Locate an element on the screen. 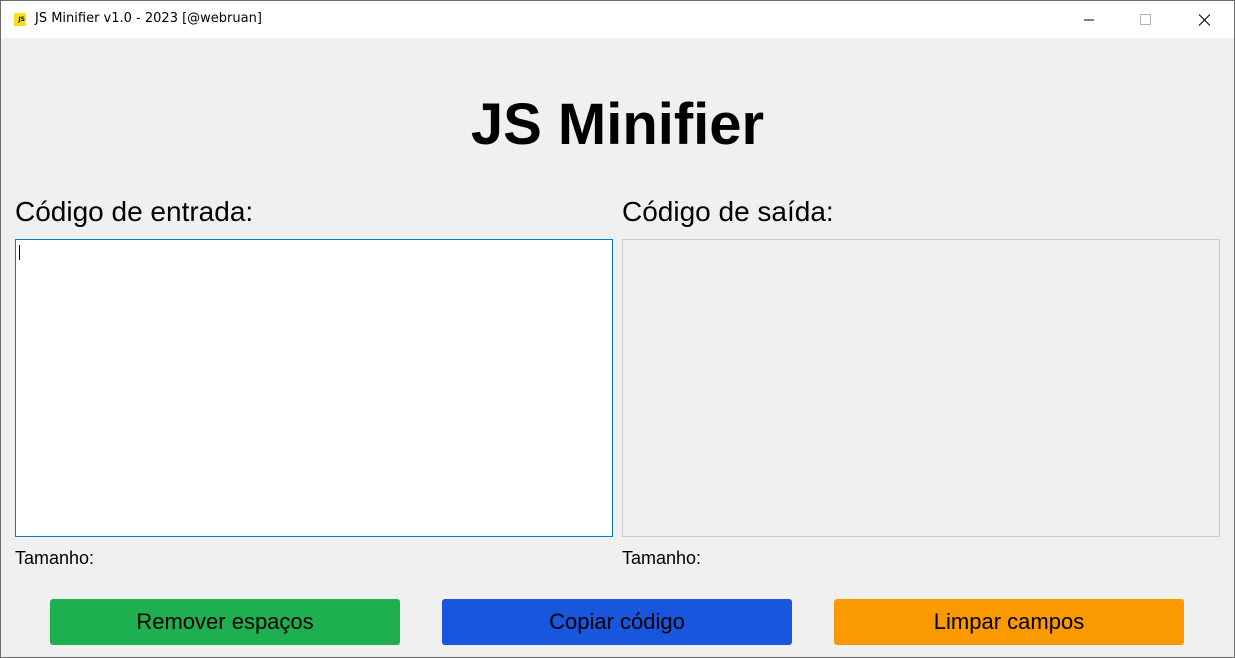  minimize-icon is located at coordinates (1089, 20).